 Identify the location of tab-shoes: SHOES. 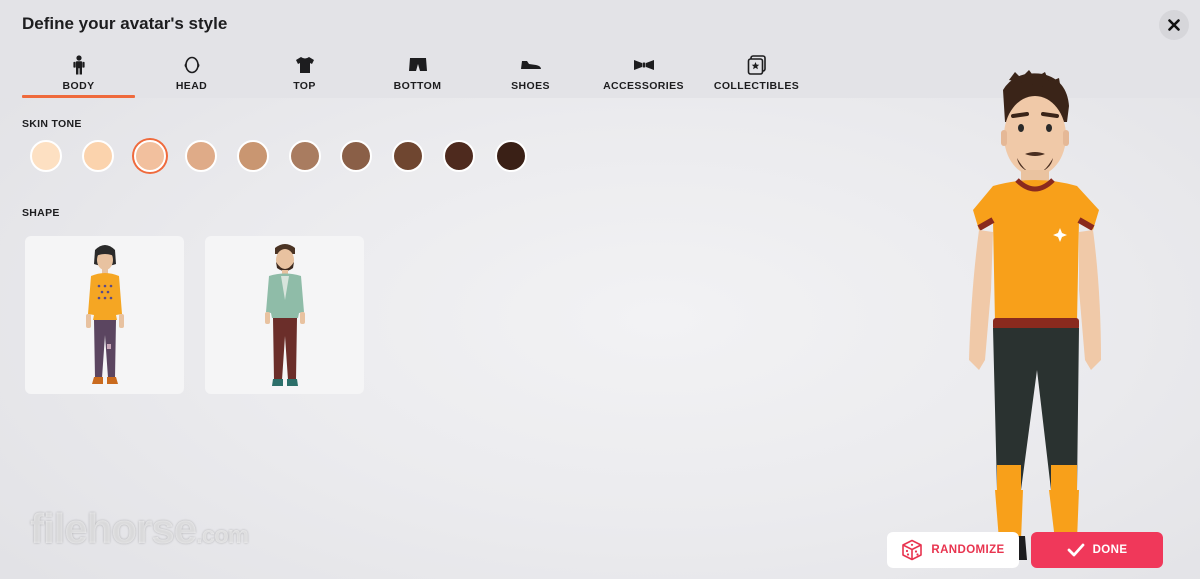
(530, 74).